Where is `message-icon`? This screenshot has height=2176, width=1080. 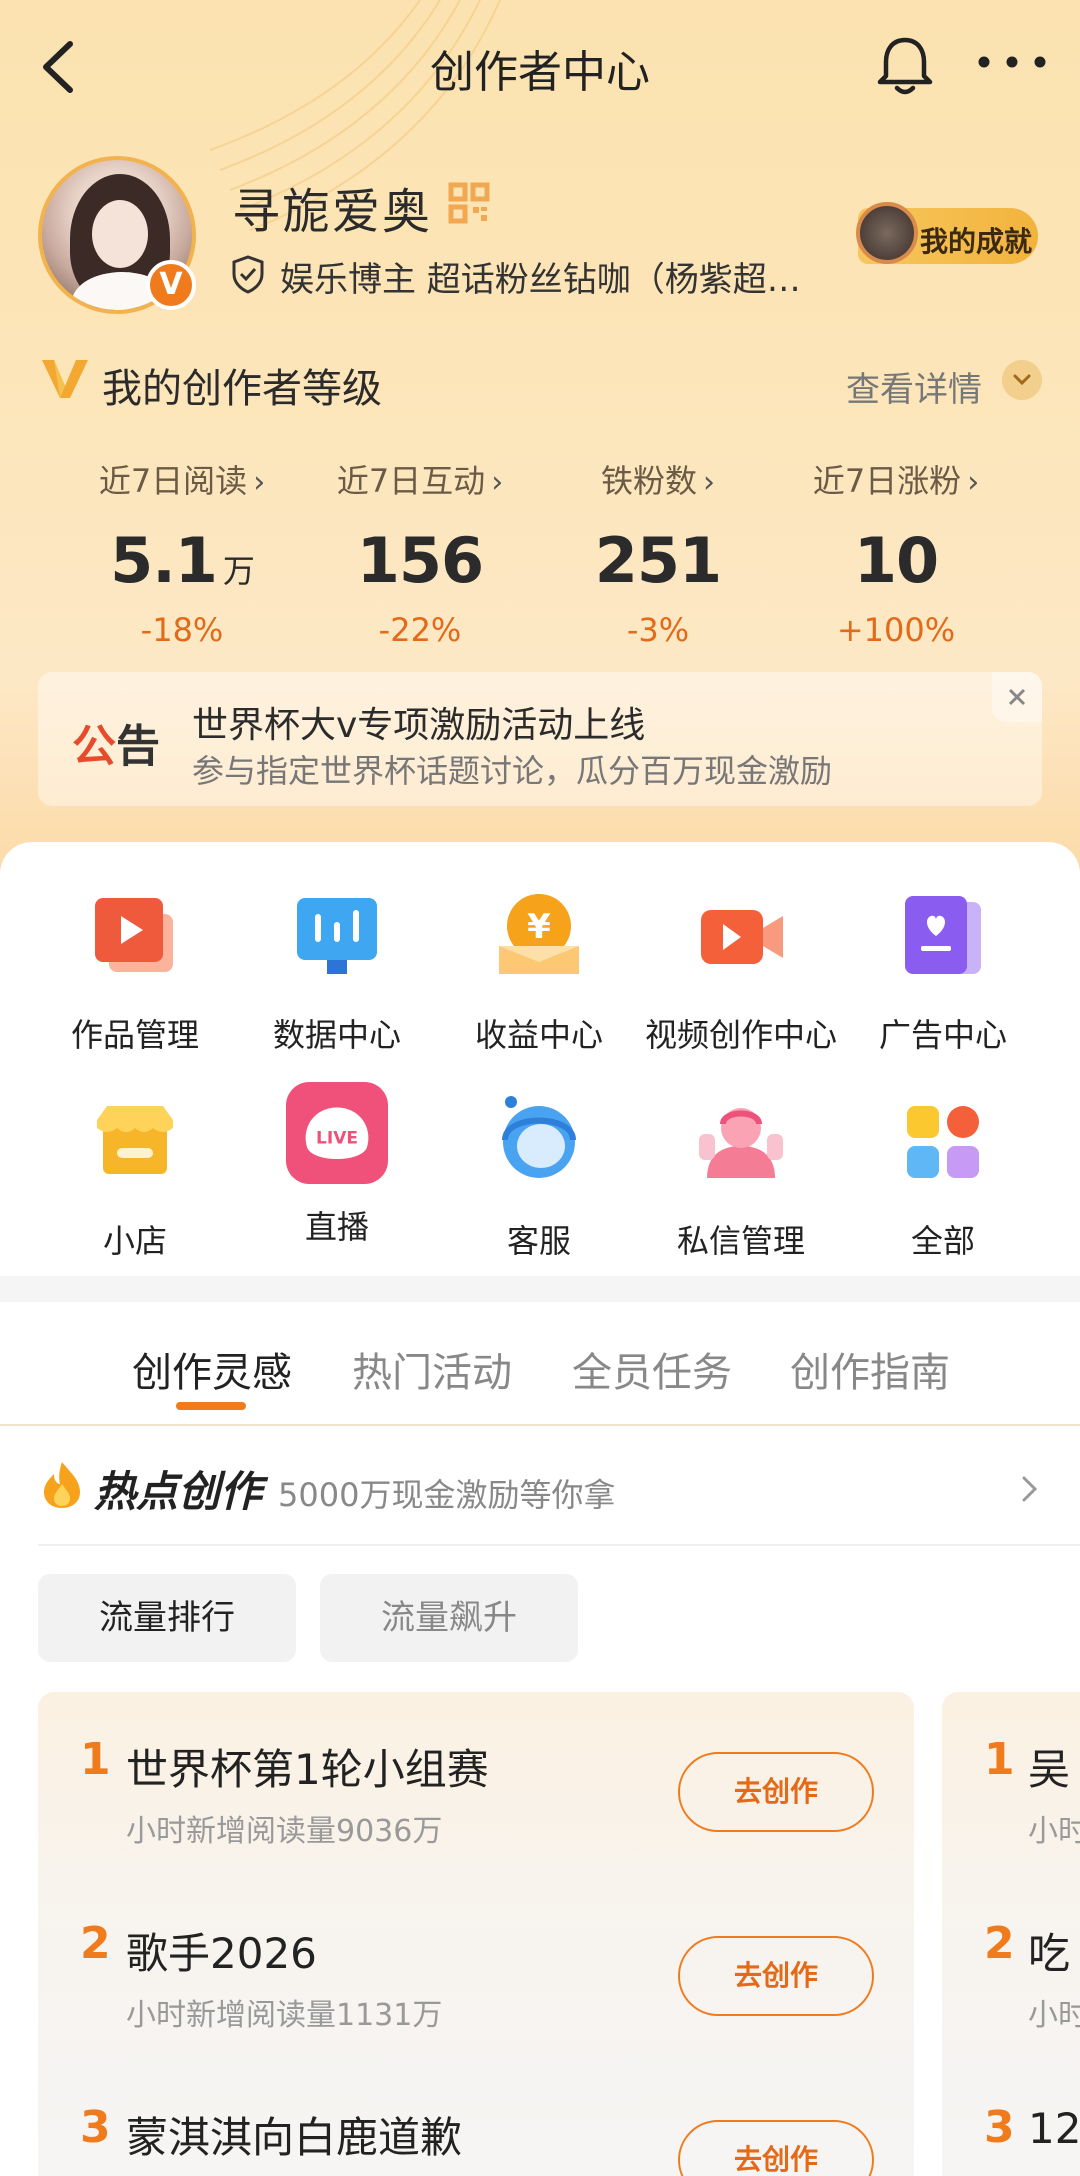 message-icon is located at coordinates (741, 1143).